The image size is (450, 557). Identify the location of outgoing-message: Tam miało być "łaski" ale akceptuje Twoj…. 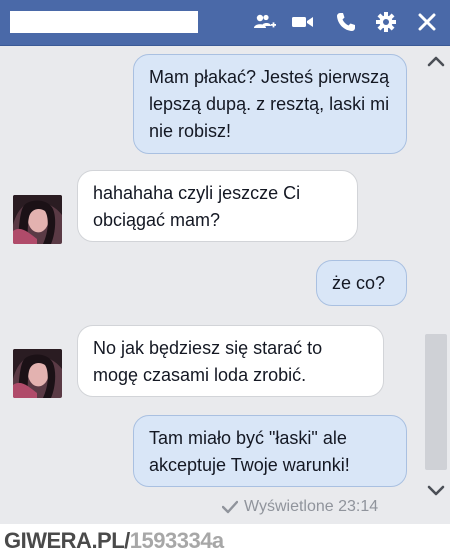
(270, 451).